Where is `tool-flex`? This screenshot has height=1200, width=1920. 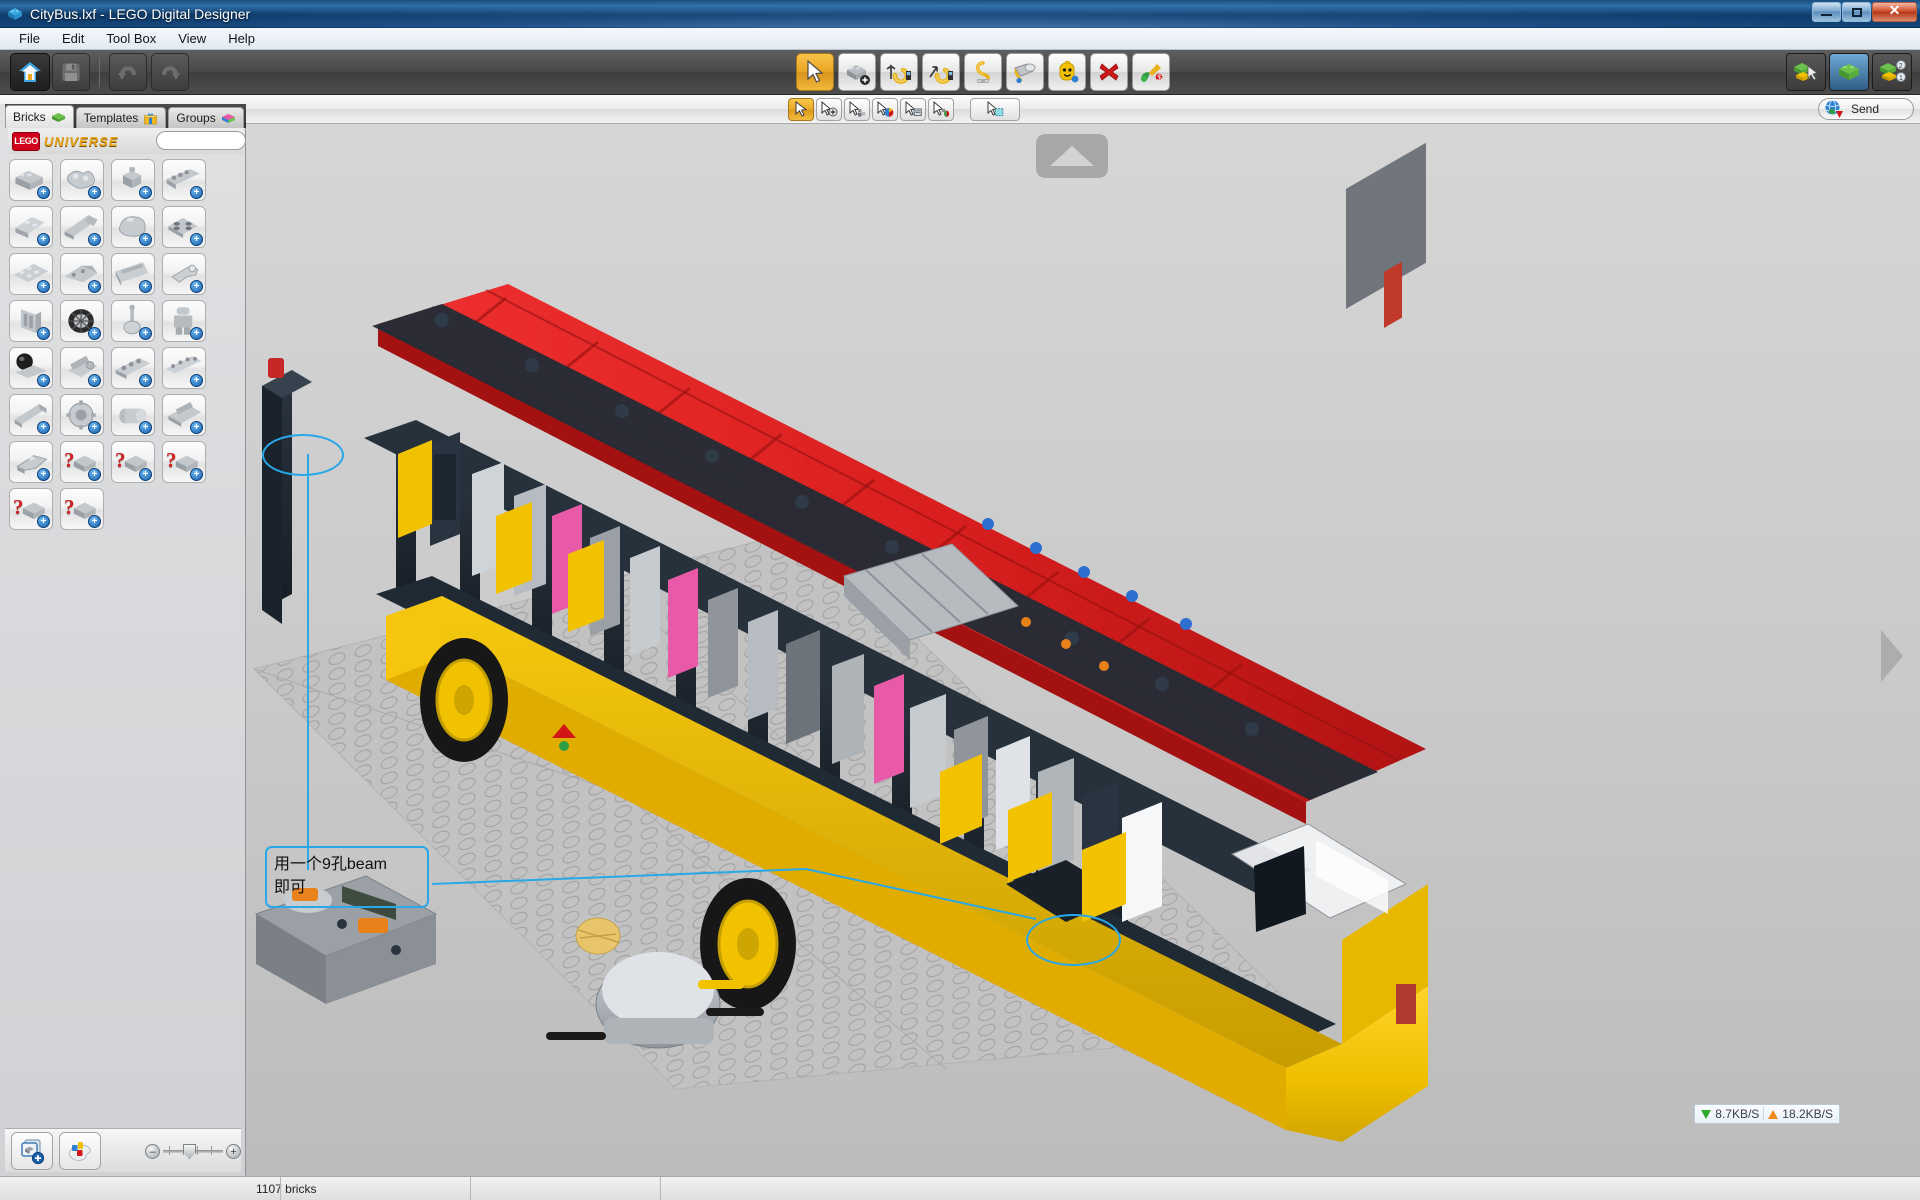 tool-flex is located at coordinates (983, 72).